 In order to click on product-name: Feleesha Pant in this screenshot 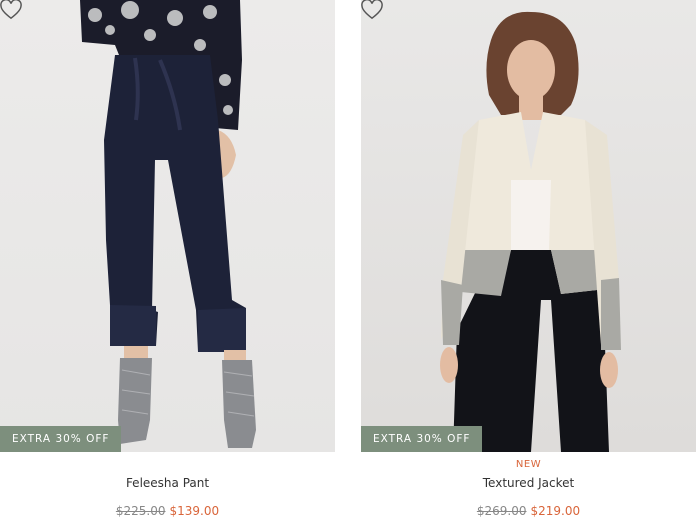, I will do `click(167, 483)`.